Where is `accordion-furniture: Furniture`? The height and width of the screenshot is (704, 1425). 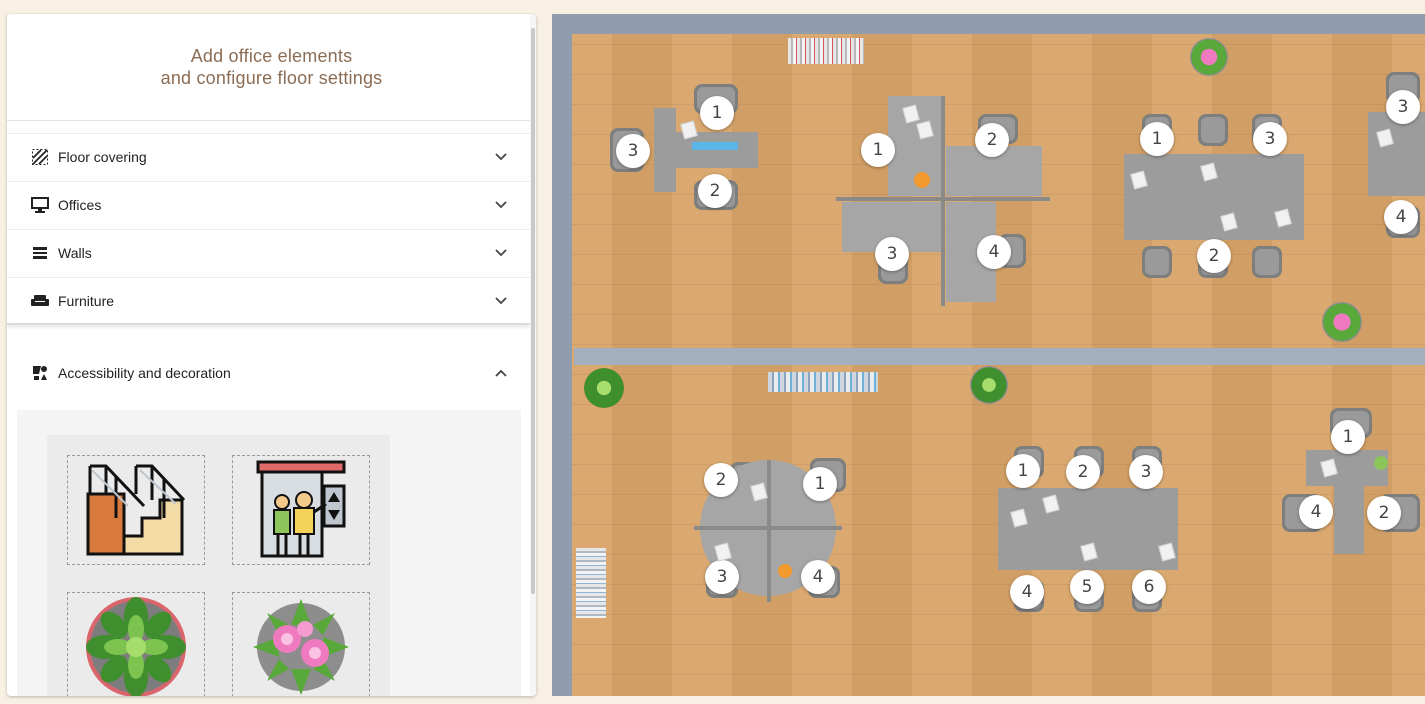 accordion-furniture: Furniture is located at coordinates (268, 300).